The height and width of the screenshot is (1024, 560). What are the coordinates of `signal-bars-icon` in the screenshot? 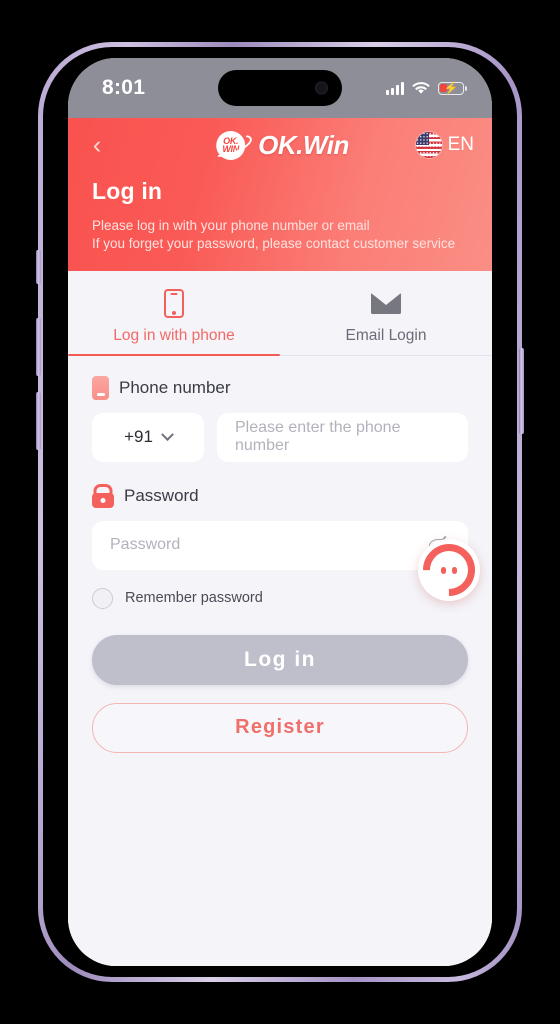 It's located at (395, 88).